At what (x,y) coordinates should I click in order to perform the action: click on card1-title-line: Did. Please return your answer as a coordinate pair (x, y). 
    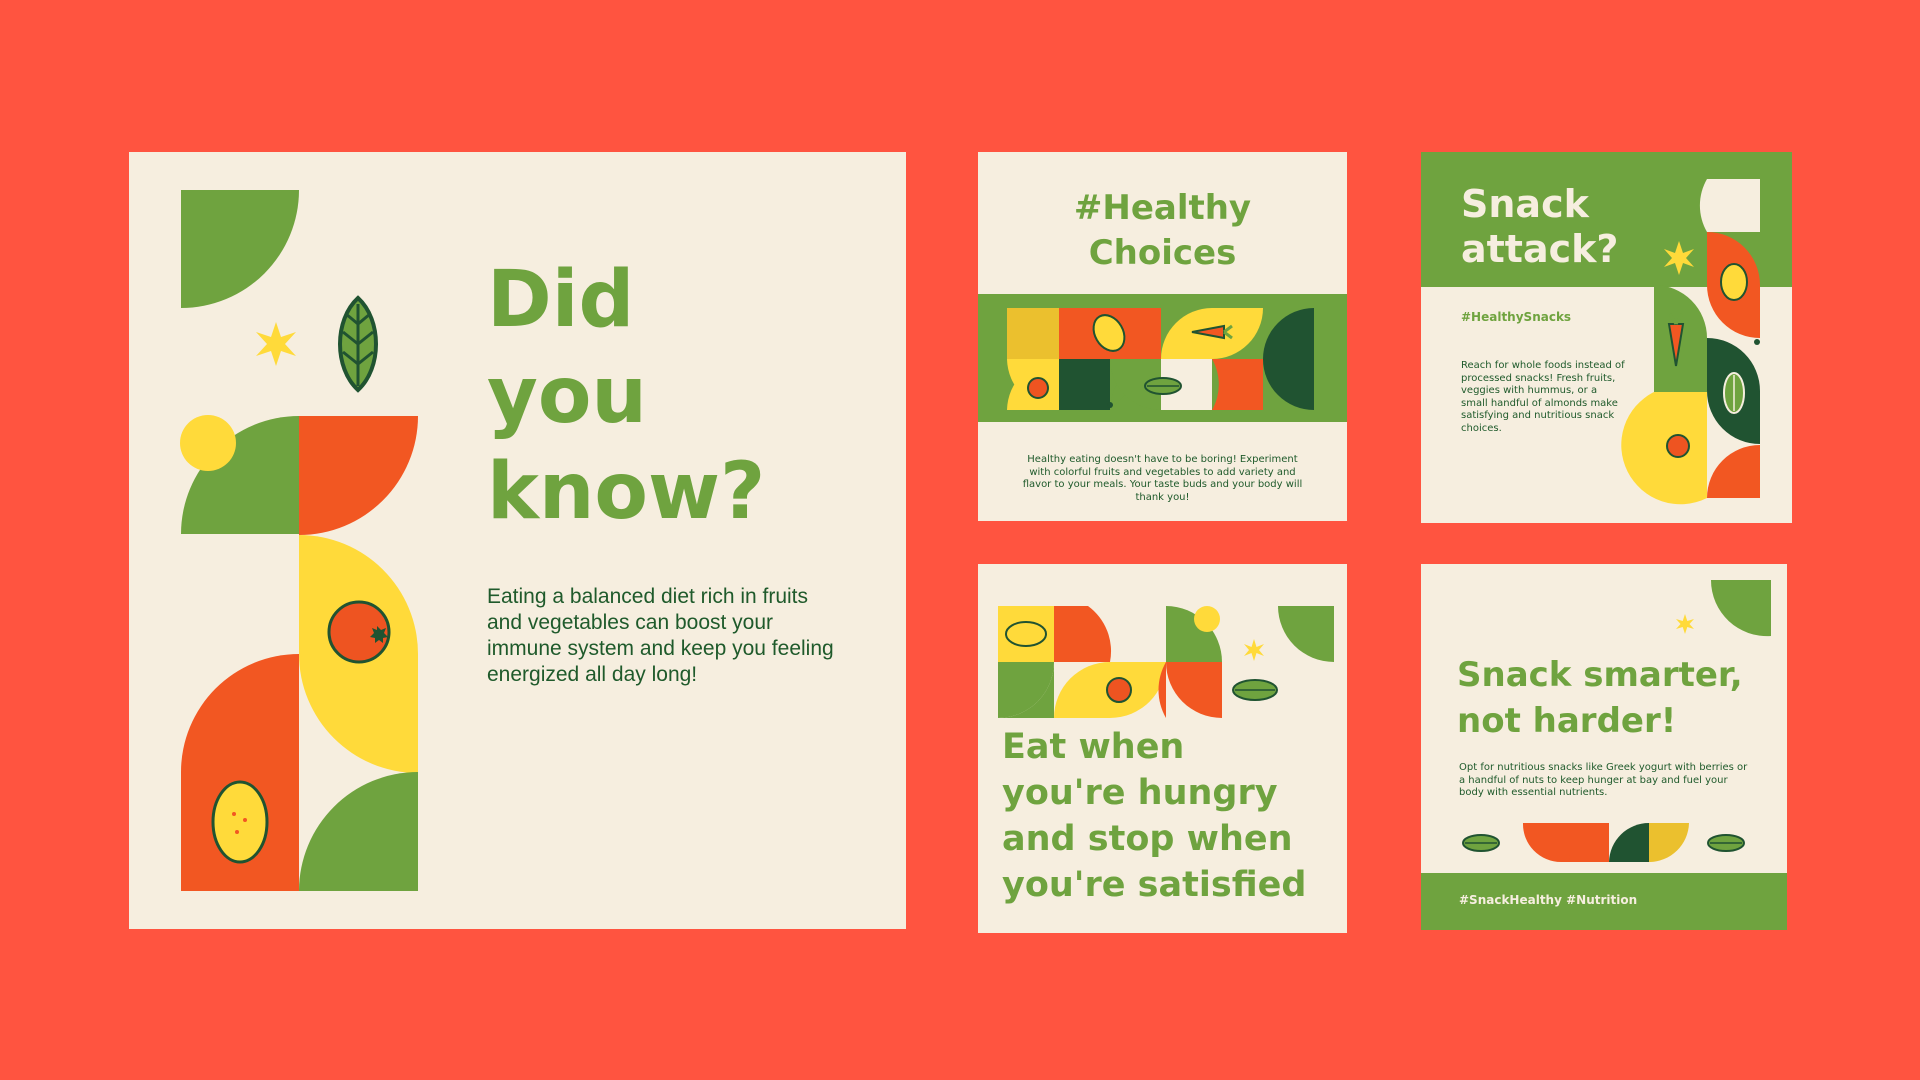
    Looking at the image, I should click on (561, 300).